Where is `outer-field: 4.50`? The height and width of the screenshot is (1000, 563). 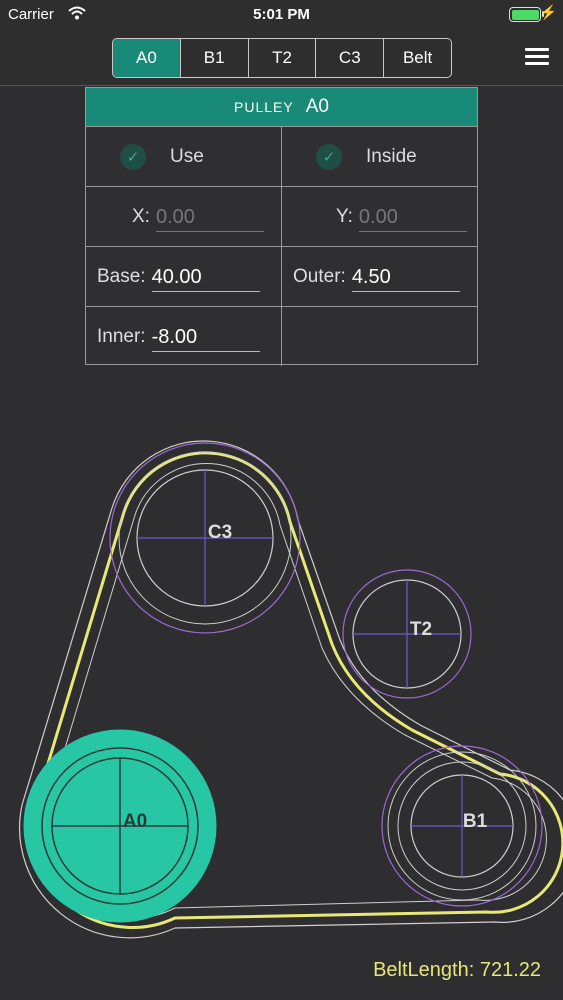 outer-field: 4.50 is located at coordinates (405, 277).